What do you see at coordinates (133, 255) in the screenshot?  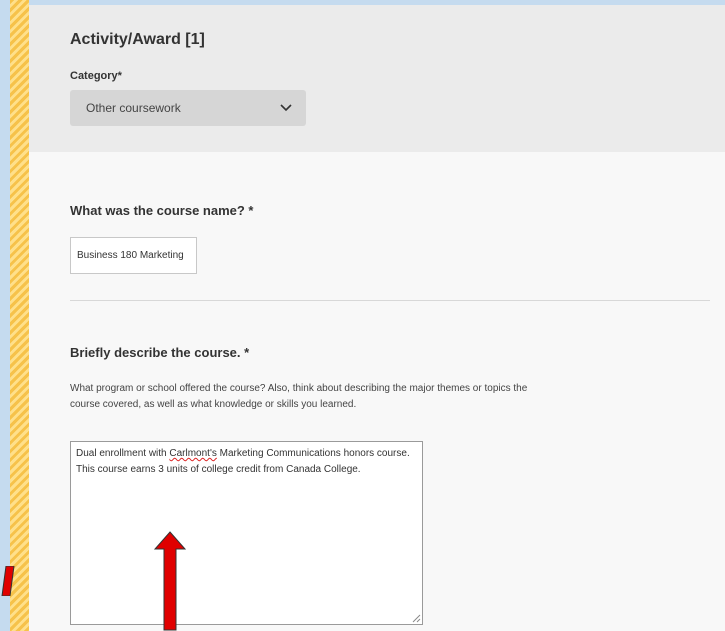 I see `course-name-input: Business 180 Marketing` at bounding box center [133, 255].